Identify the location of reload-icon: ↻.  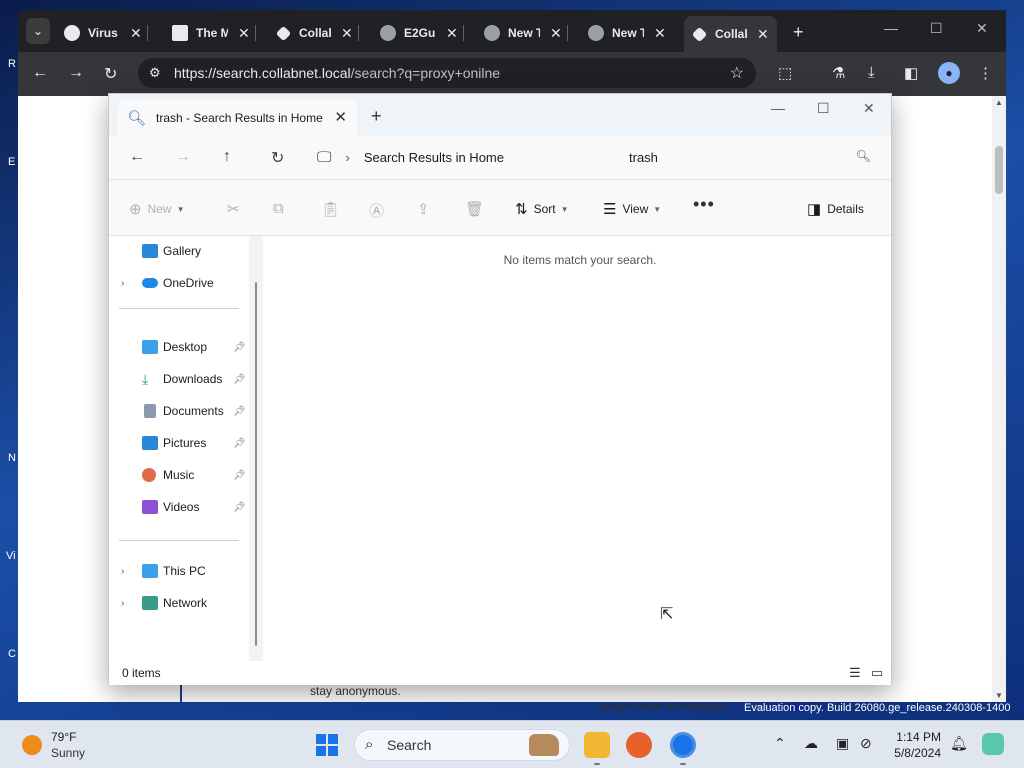
(110, 74).